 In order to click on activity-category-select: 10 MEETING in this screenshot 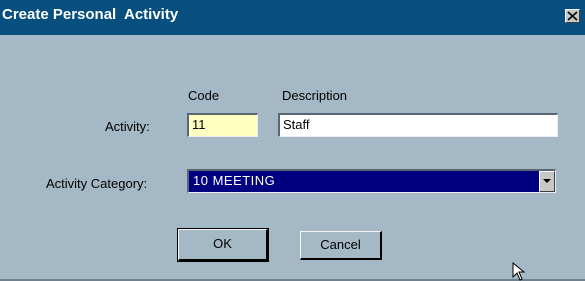, I will do `click(371, 181)`.